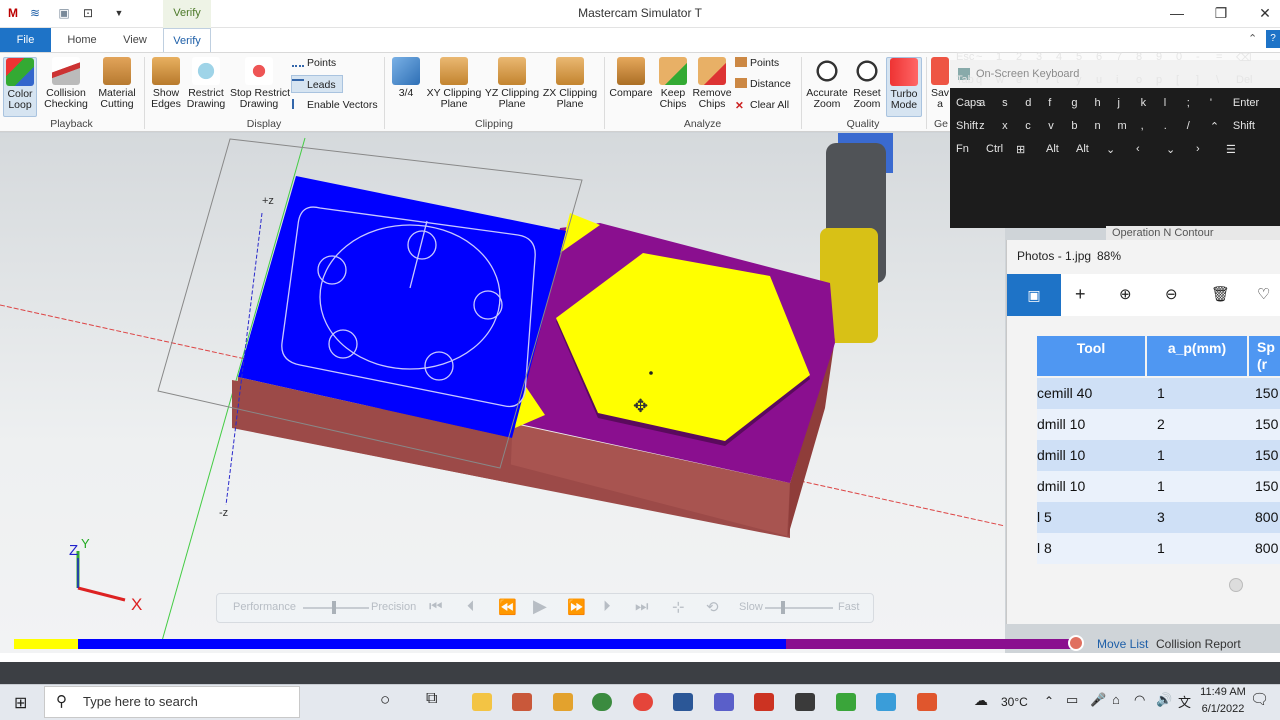 The image size is (1280, 720). What do you see at coordinates (712, 607) in the screenshot?
I see `loop-icon: ⟲` at bounding box center [712, 607].